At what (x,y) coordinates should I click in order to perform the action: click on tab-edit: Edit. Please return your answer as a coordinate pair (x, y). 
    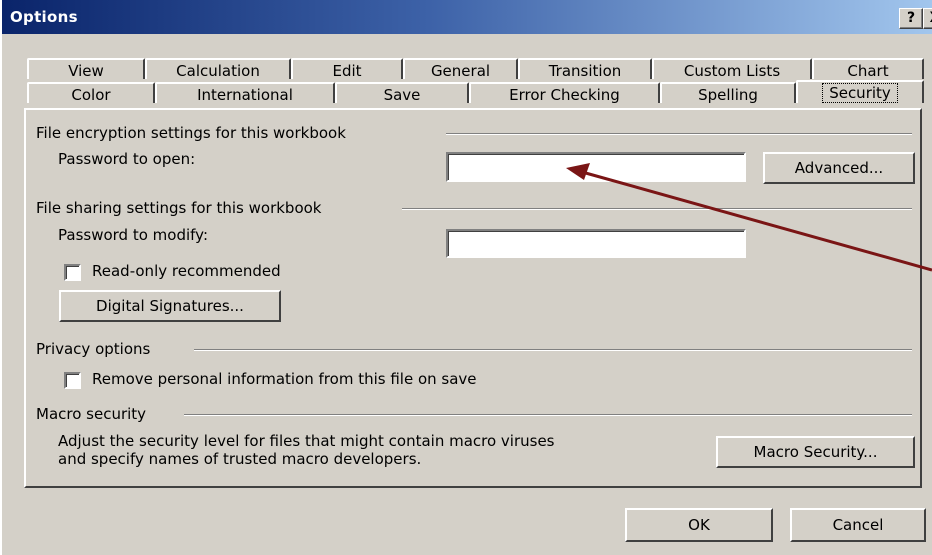
    Looking at the image, I should click on (347, 69).